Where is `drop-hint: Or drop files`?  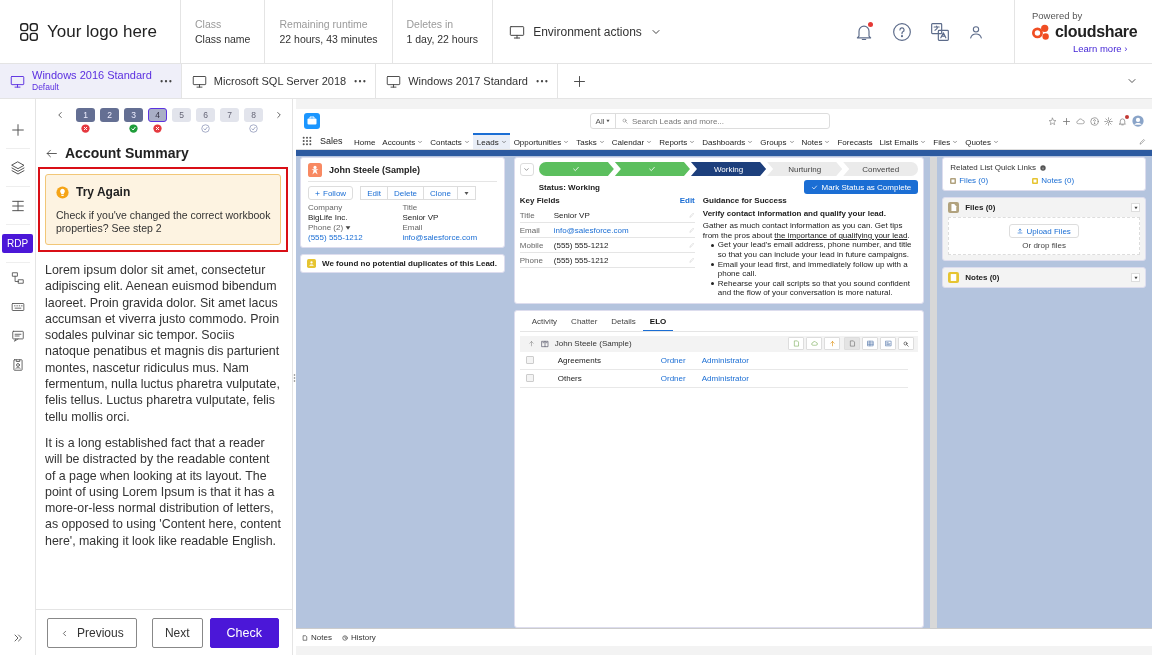 drop-hint: Or drop files is located at coordinates (1044, 245).